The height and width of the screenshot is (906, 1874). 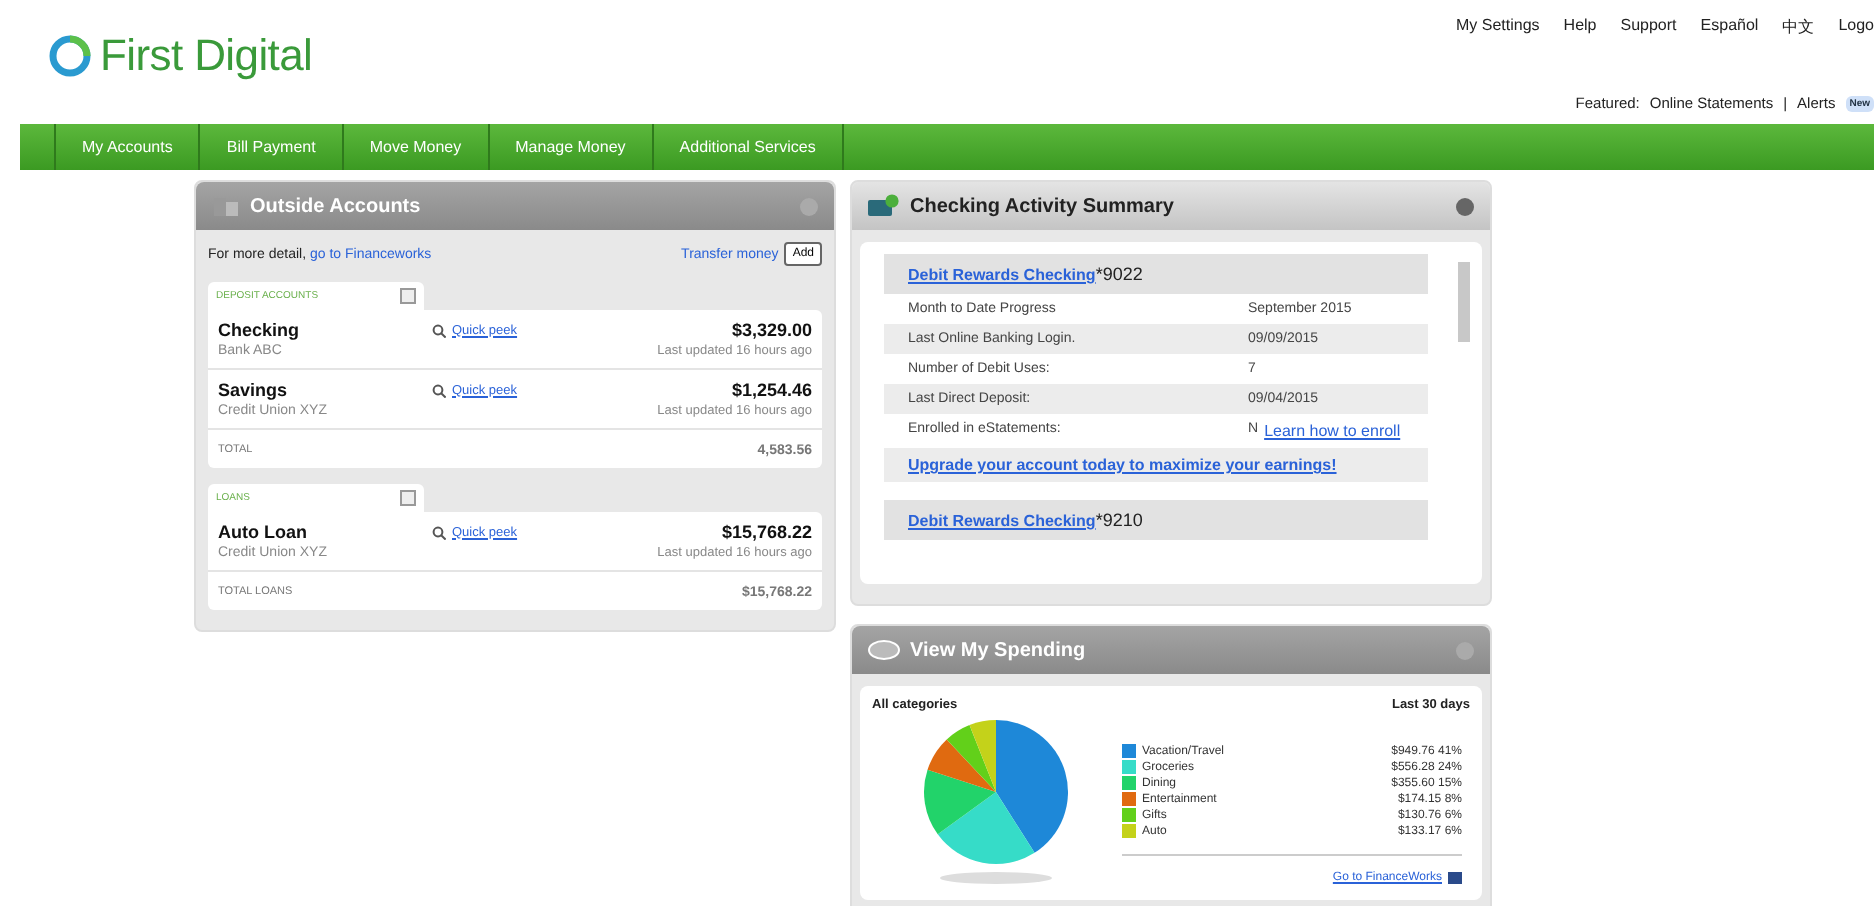 I want to click on panel-title: Checking Activity Summary, so click(x=1043, y=206).